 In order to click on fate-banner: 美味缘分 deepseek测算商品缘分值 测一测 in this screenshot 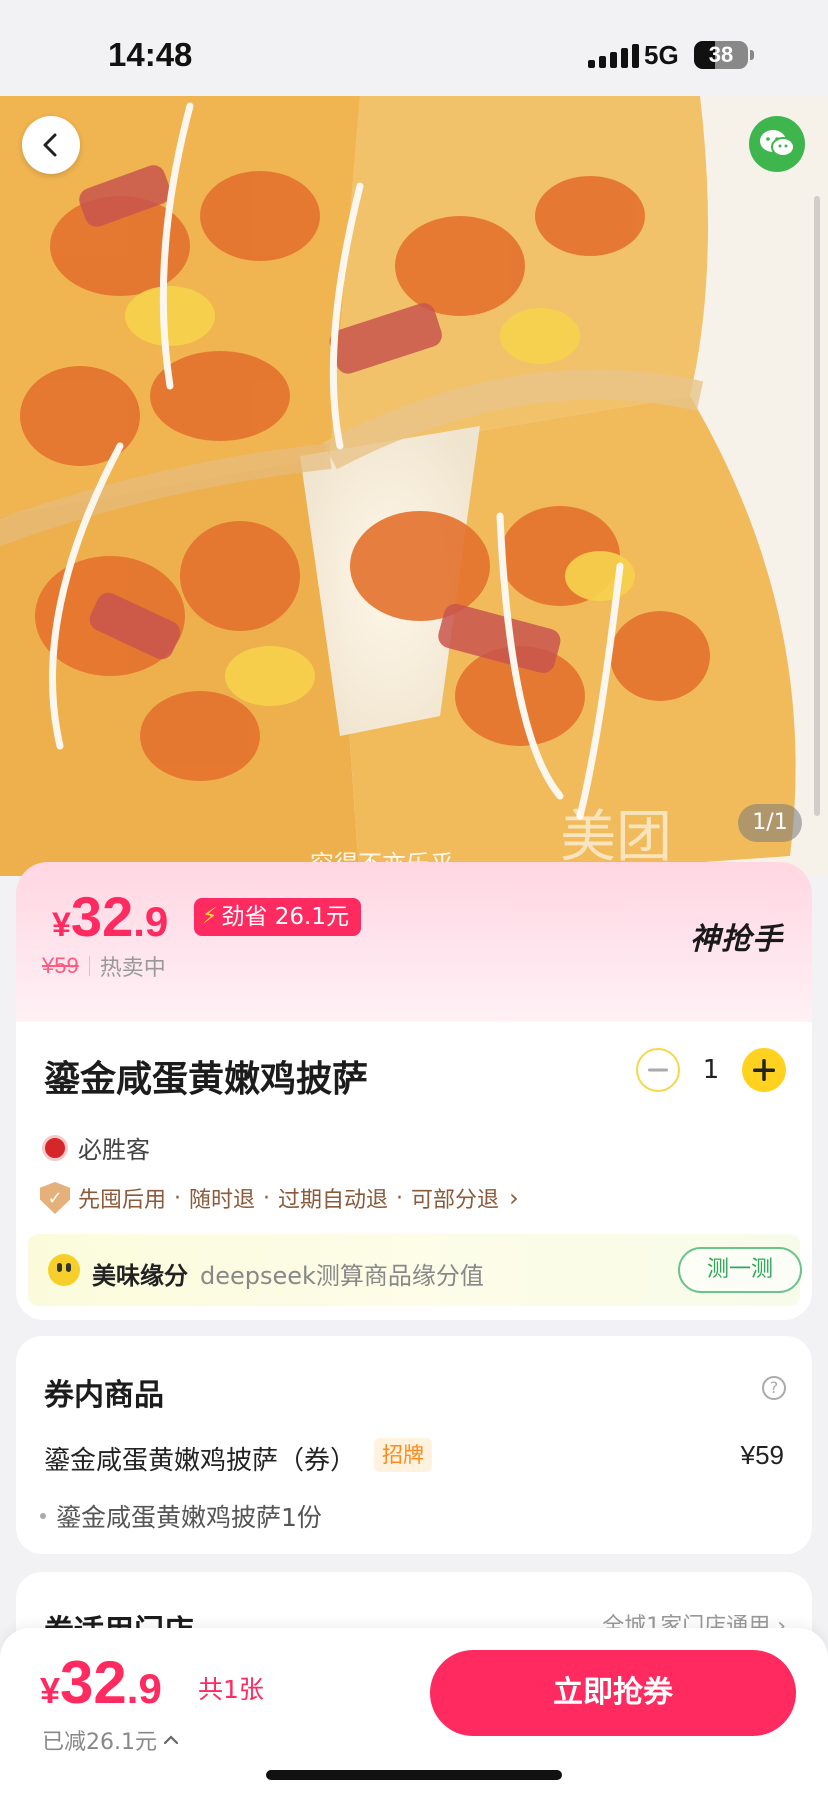, I will do `click(415, 1270)`.